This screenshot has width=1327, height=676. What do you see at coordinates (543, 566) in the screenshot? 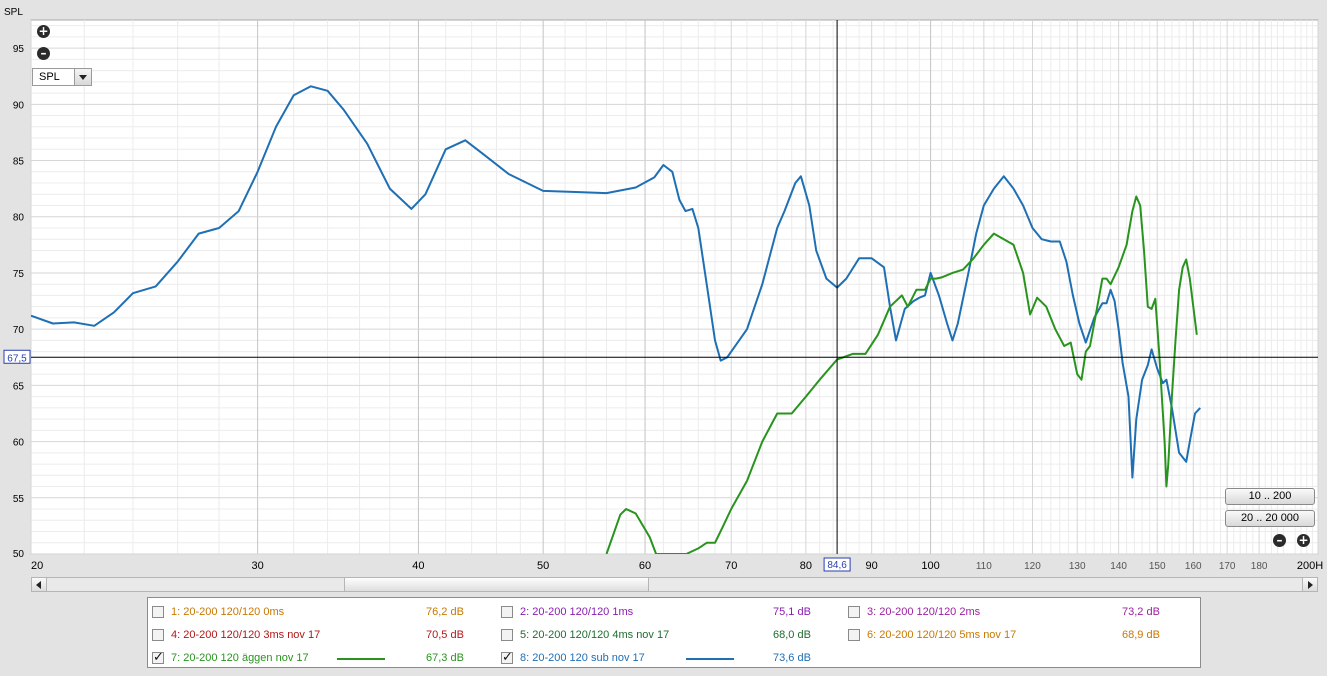
I see `x-tick-label: 50` at bounding box center [543, 566].